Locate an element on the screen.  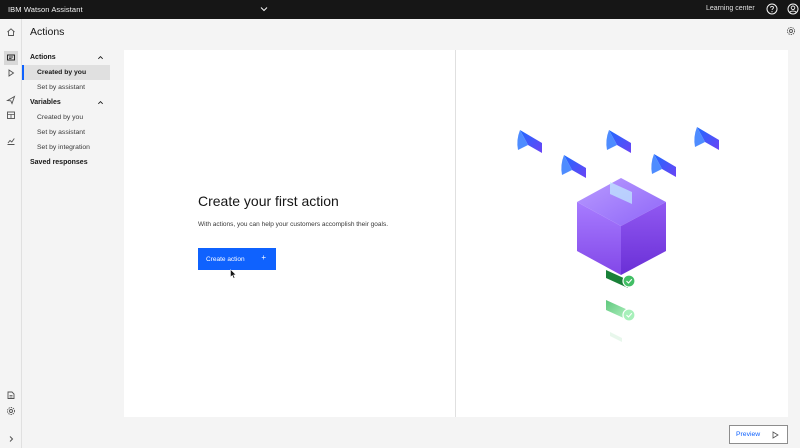
nav-item-actions-created-by-you: Created by you is located at coordinates (66, 72).